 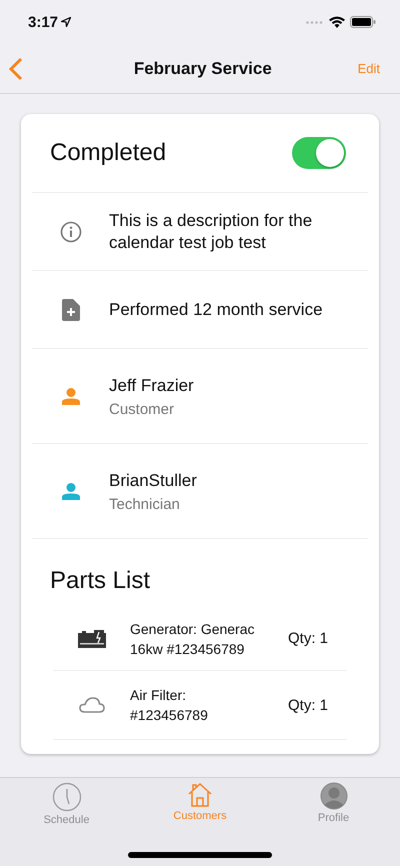 I want to click on back-button, so click(x=16, y=68).